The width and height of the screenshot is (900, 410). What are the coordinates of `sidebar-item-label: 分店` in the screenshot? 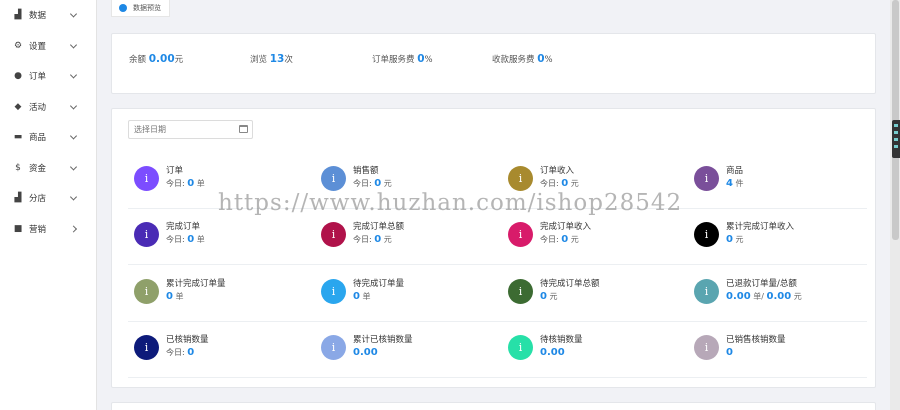 It's located at (38, 199).